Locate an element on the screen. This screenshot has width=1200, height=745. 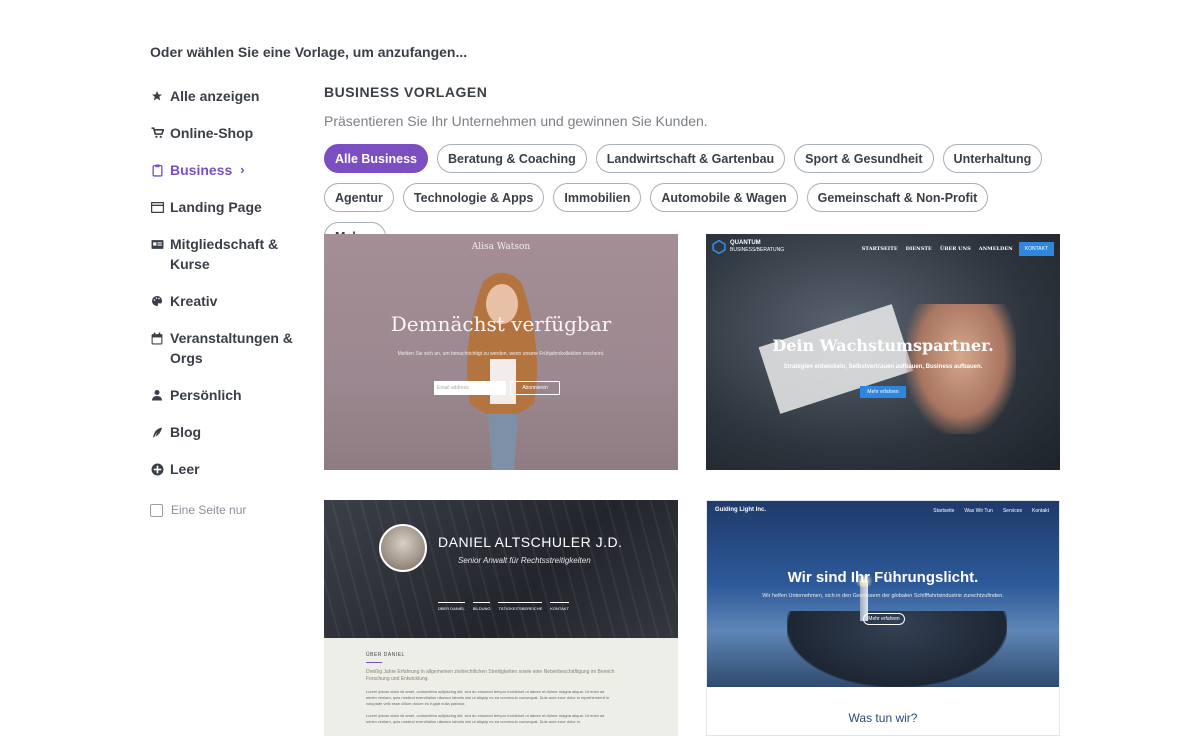
nav-item: ÜBER UNS is located at coordinates (955, 249).